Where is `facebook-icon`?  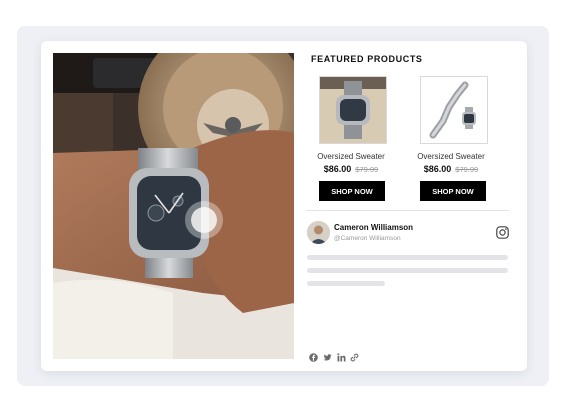
facebook-icon is located at coordinates (313, 355).